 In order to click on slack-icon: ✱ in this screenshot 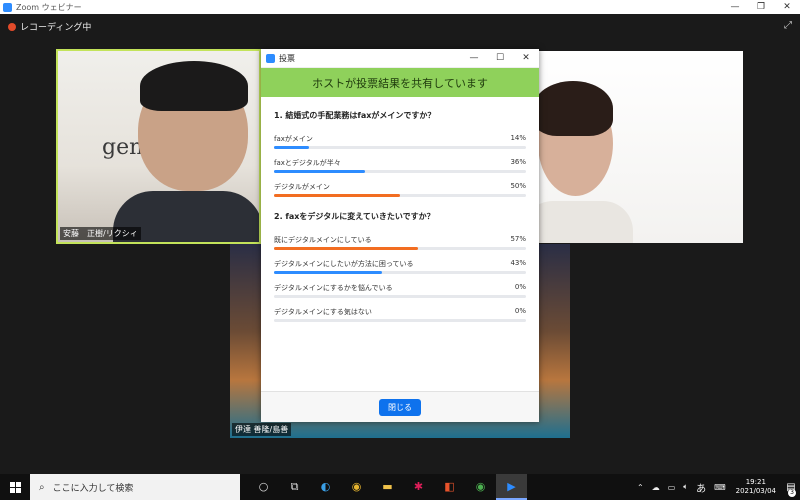, I will do `click(418, 487)`.